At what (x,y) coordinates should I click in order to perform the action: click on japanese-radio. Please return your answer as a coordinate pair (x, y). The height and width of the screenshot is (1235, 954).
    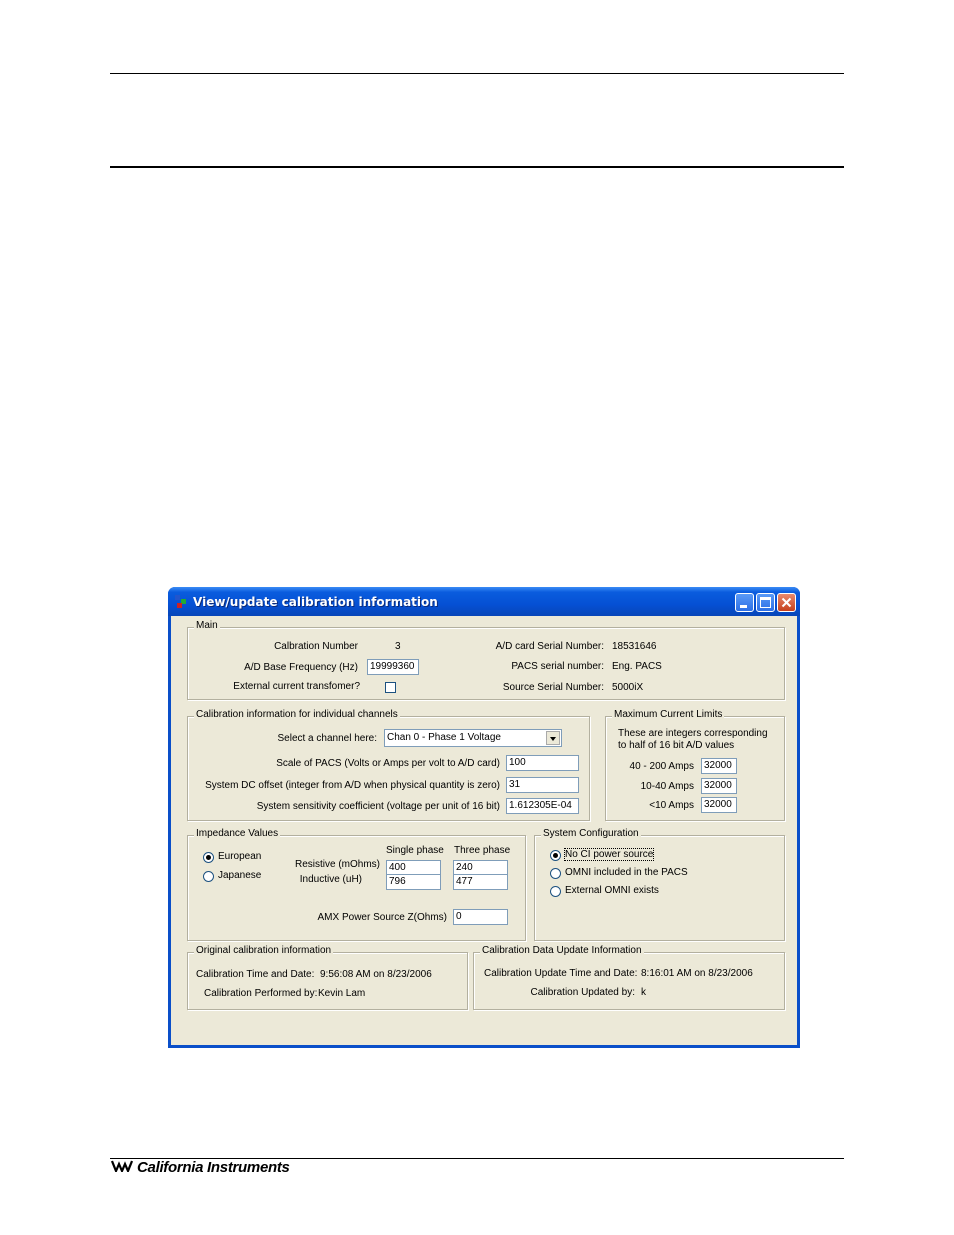
    Looking at the image, I should click on (208, 876).